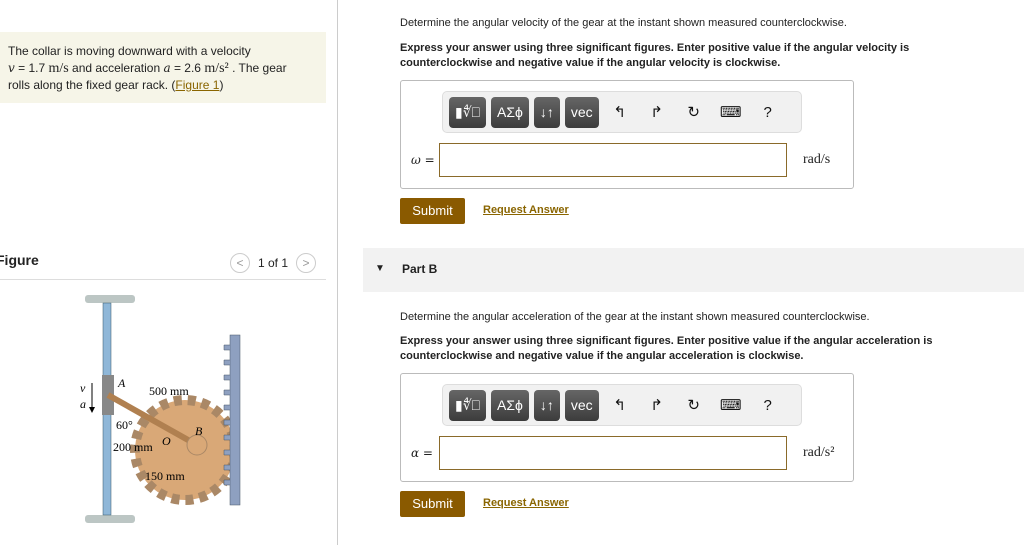 The width and height of the screenshot is (1024, 545). Describe the element at coordinates (257, 68) in the screenshot. I see `text: . The gear` at that location.